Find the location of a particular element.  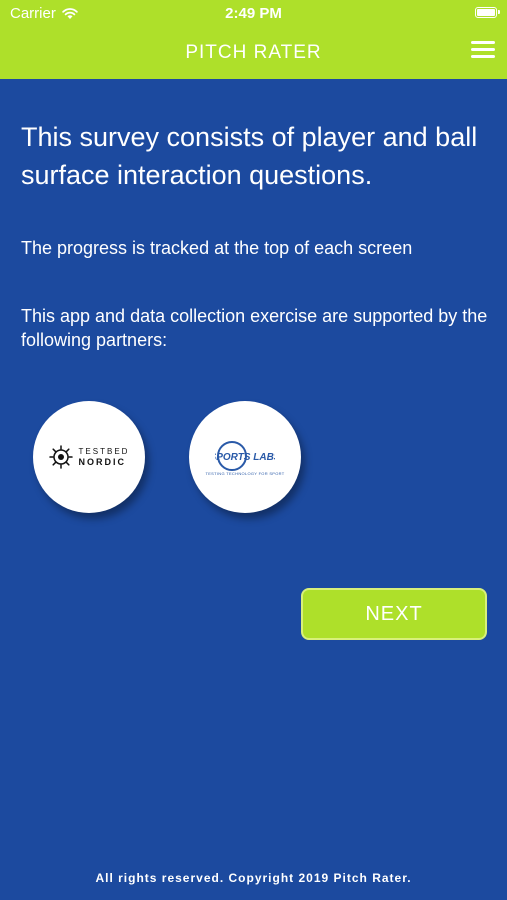

sports-labs-tagline: TESTING TECHNOLOGY FOR SPORT is located at coordinates (245, 473).